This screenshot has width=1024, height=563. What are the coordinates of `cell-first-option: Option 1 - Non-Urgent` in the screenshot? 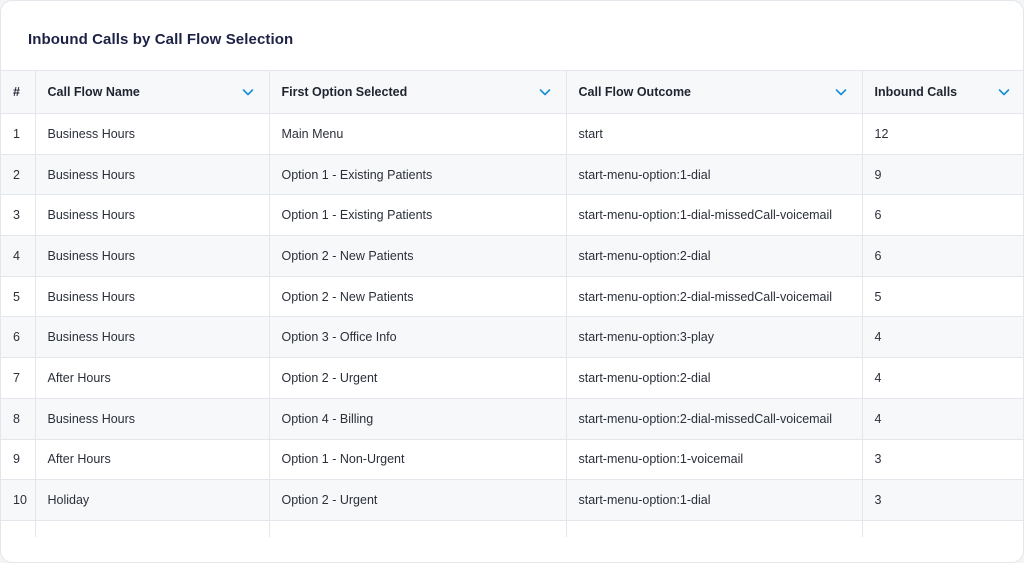 It's located at (418, 460).